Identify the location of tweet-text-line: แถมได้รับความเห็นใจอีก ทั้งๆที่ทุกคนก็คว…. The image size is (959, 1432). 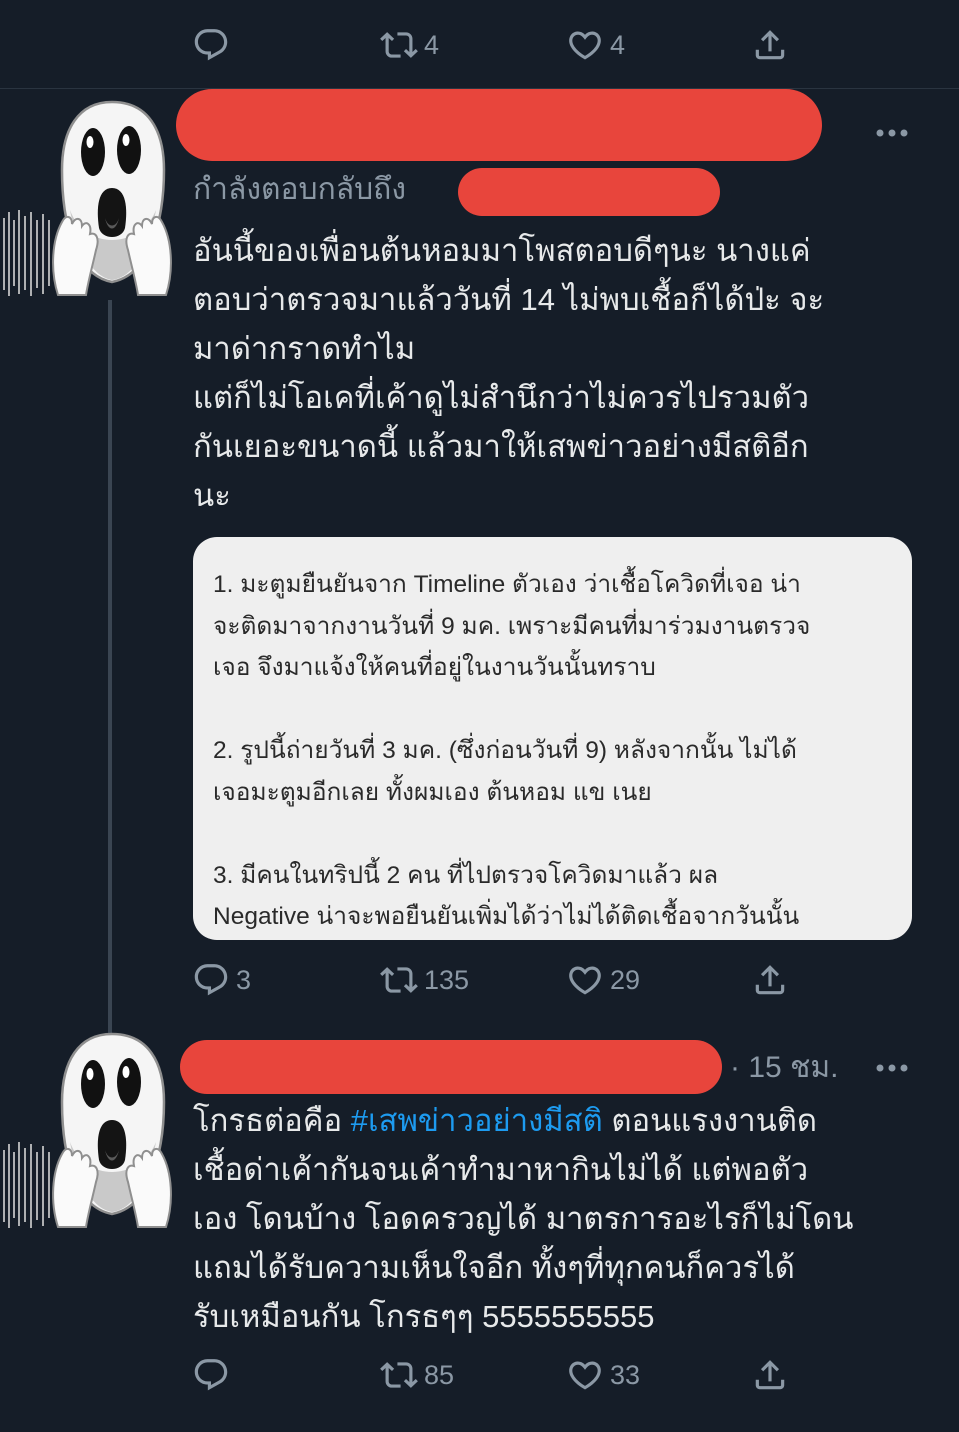
(494, 1267).